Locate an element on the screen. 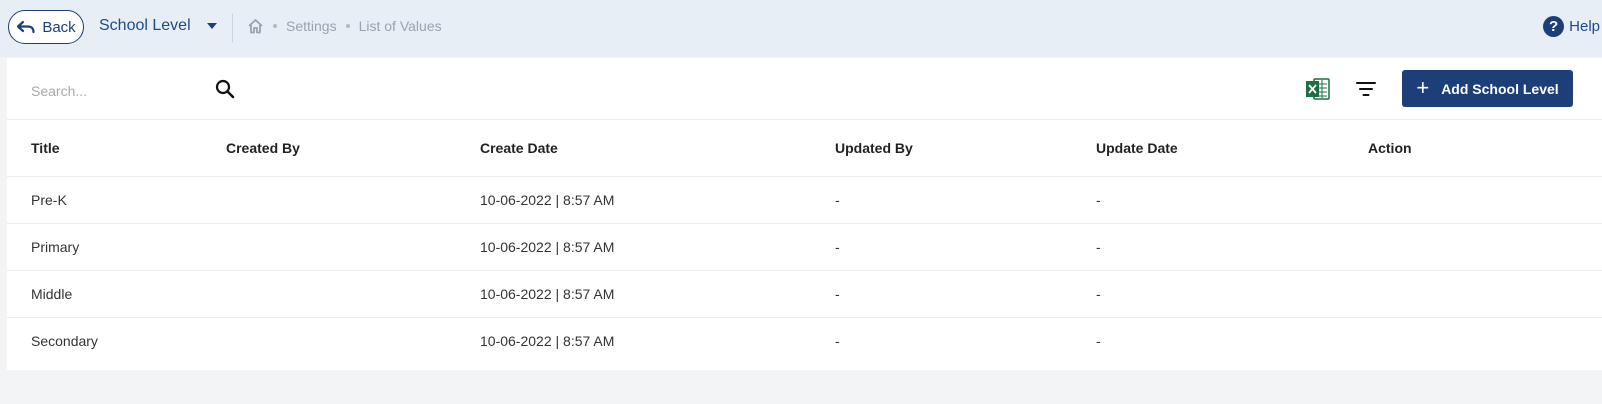 This screenshot has width=1602, height=404. column-header-updated-by: Updated By is located at coordinates (965, 148).